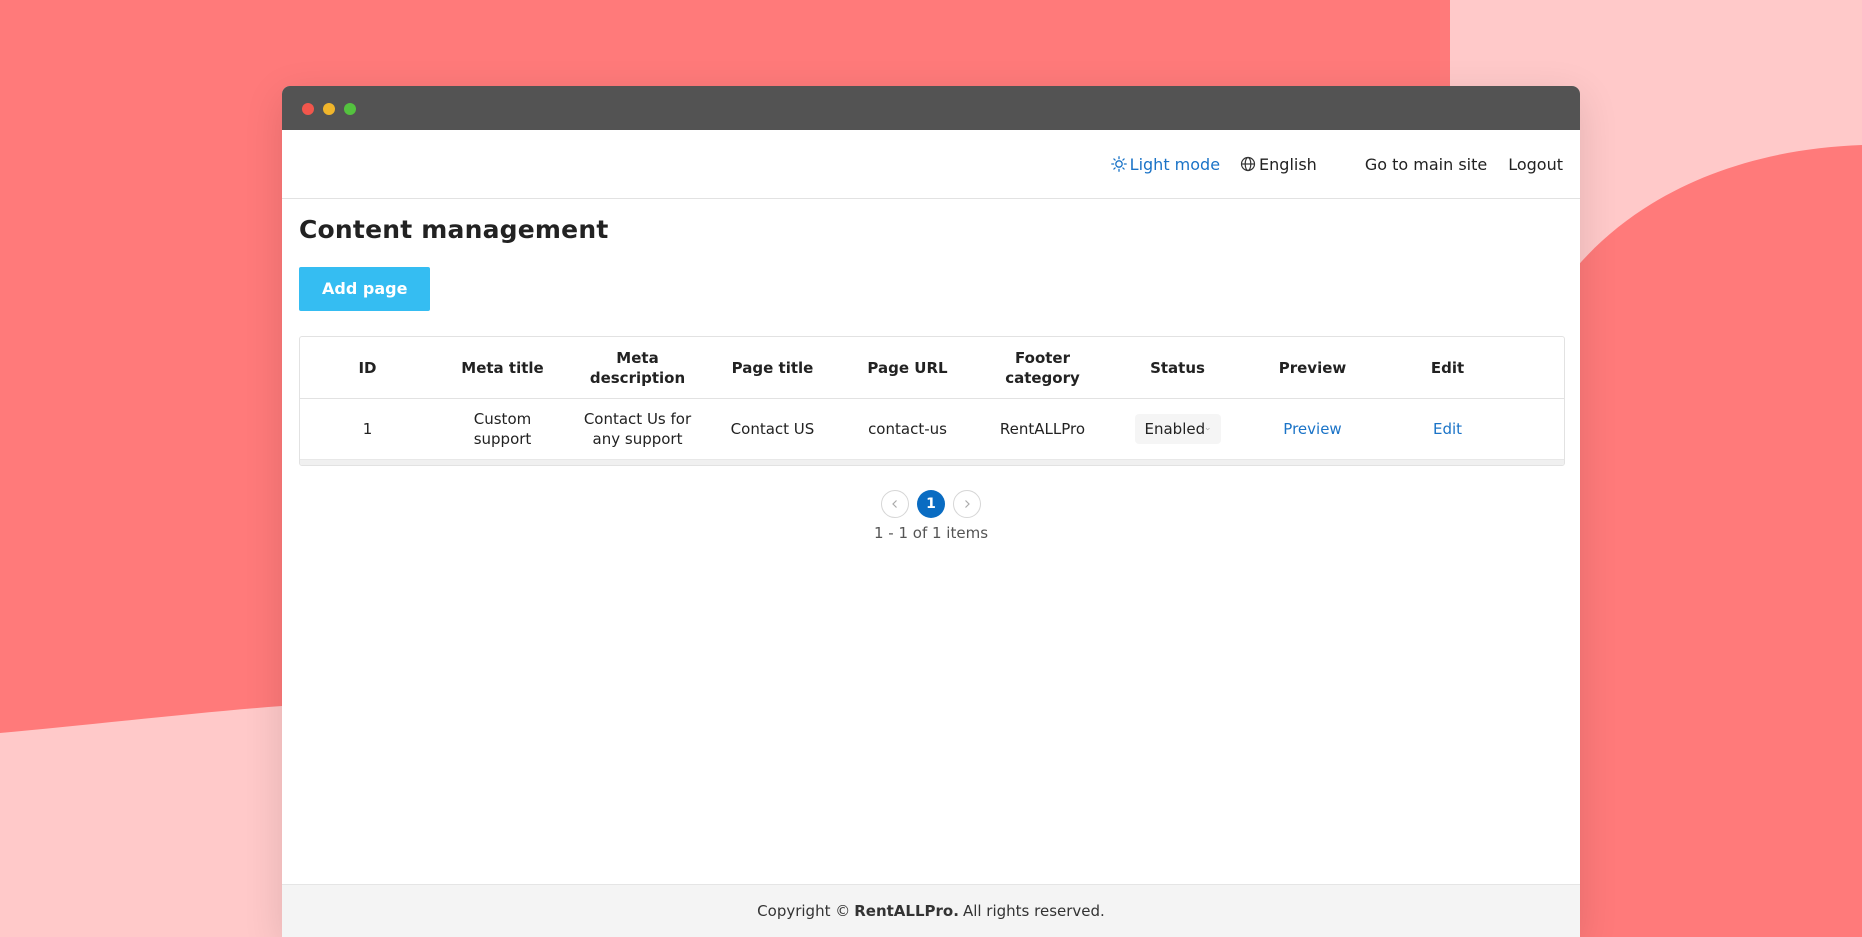 This screenshot has height=937, width=1862. I want to click on chevron-right-icon, so click(967, 504).